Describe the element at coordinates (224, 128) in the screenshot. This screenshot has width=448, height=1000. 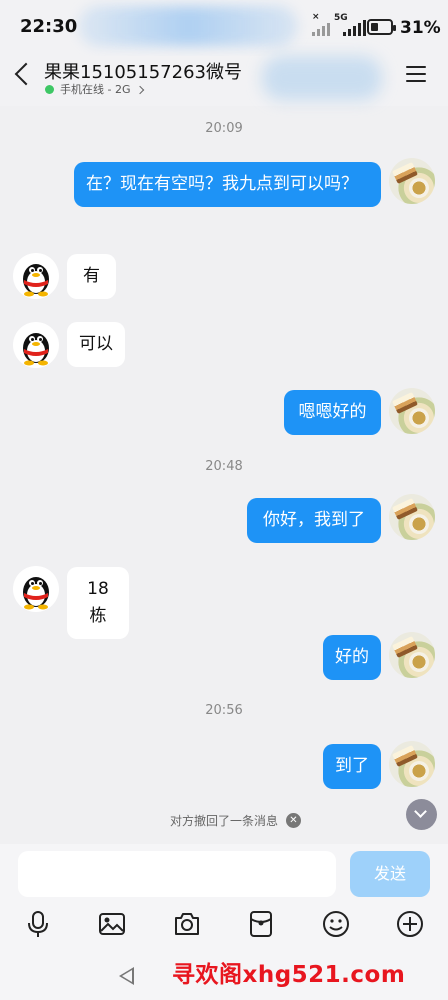
I see `timestamp: 20:09` at that location.